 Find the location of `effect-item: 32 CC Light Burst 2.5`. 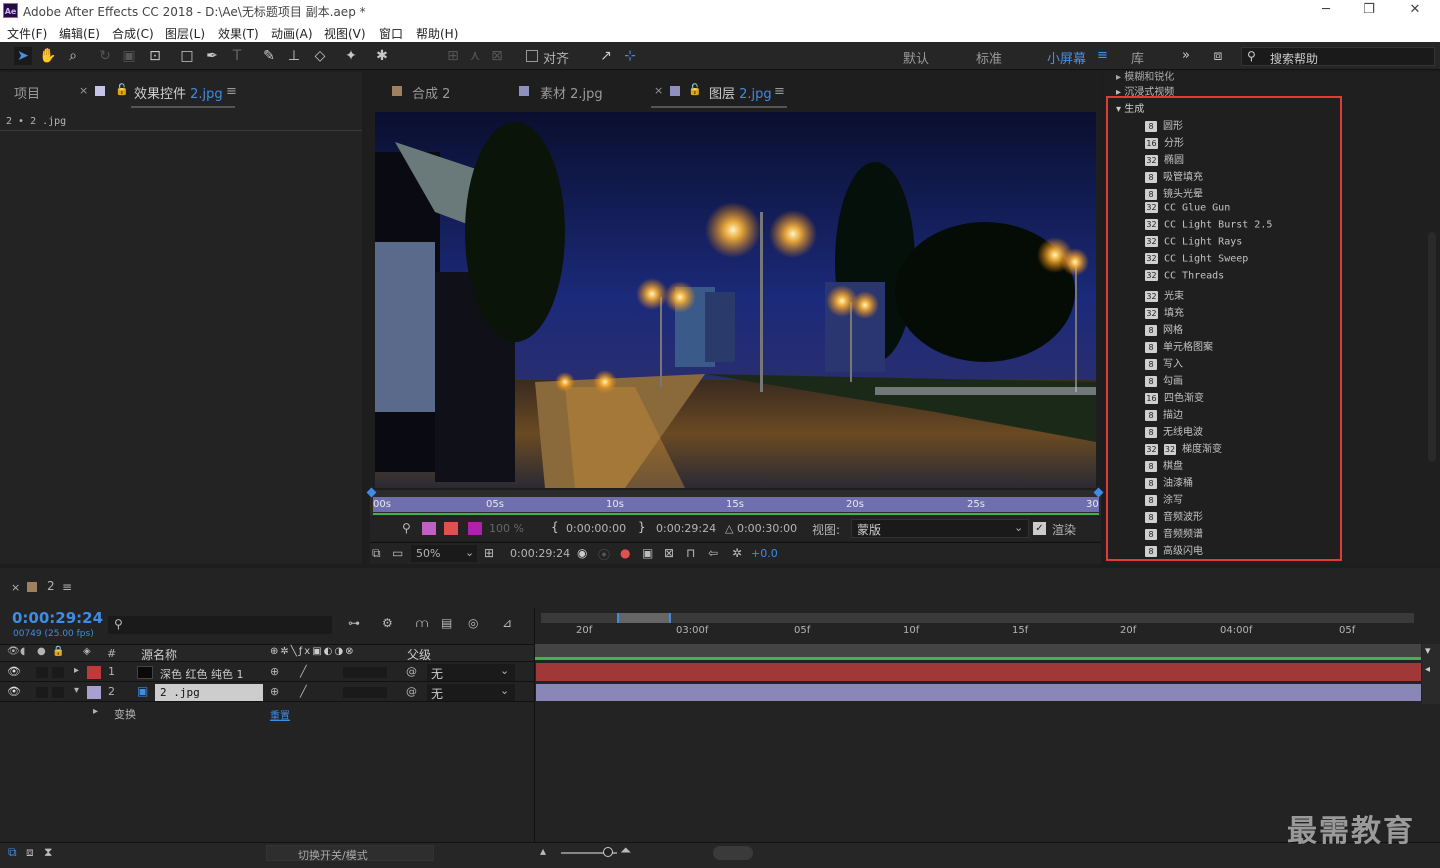

effect-item: 32 CC Light Burst 2.5 is located at coordinates (1208, 227).